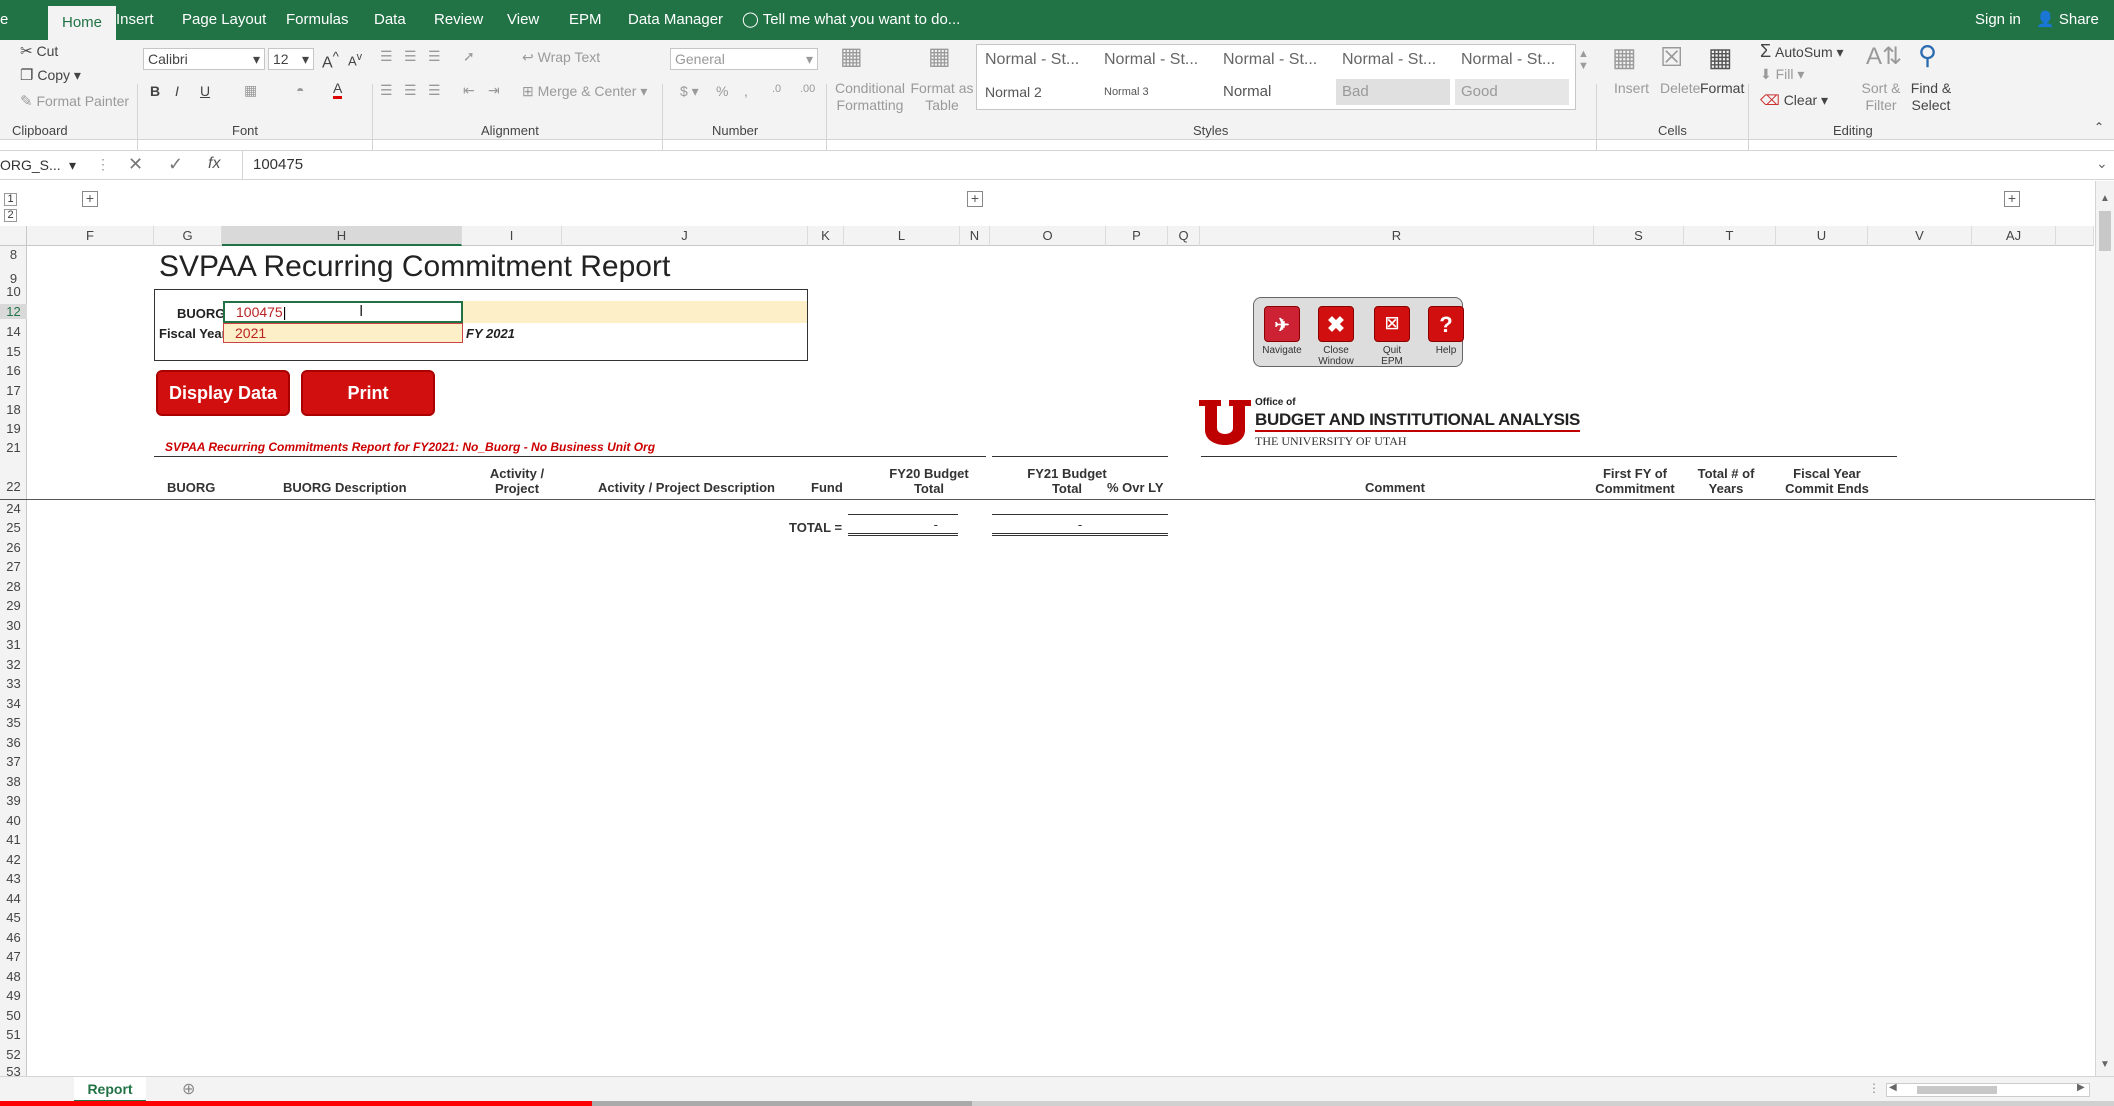  Describe the element at coordinates (1512, 92) in the screenshot. I see `style-good: Good` at that location.